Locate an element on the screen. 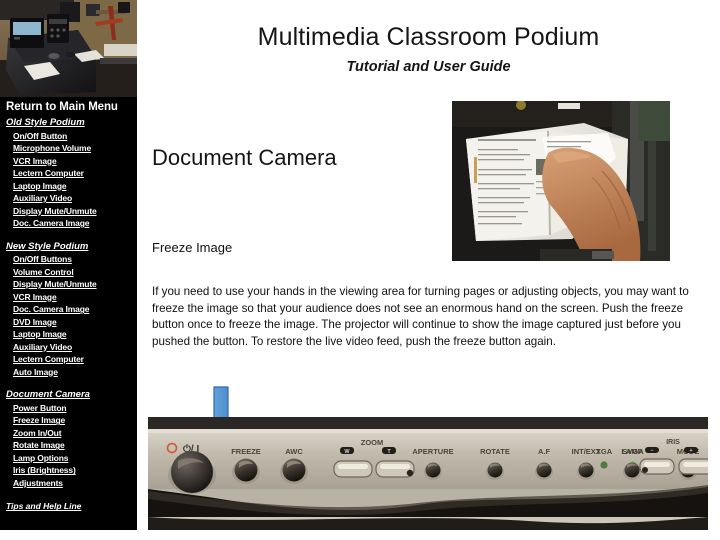 Image resolution: width=720 pixels, height=540 pixels. xga-led is located at coordinates (604, 465).